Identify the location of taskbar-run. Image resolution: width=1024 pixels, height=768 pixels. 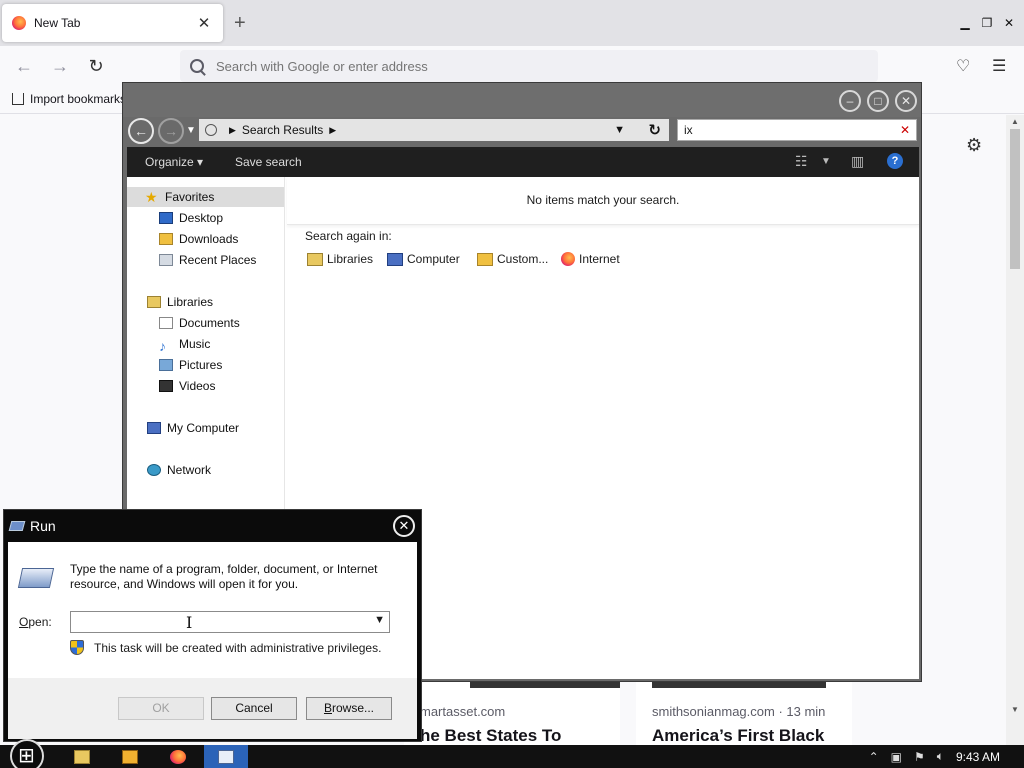
(226, 756).